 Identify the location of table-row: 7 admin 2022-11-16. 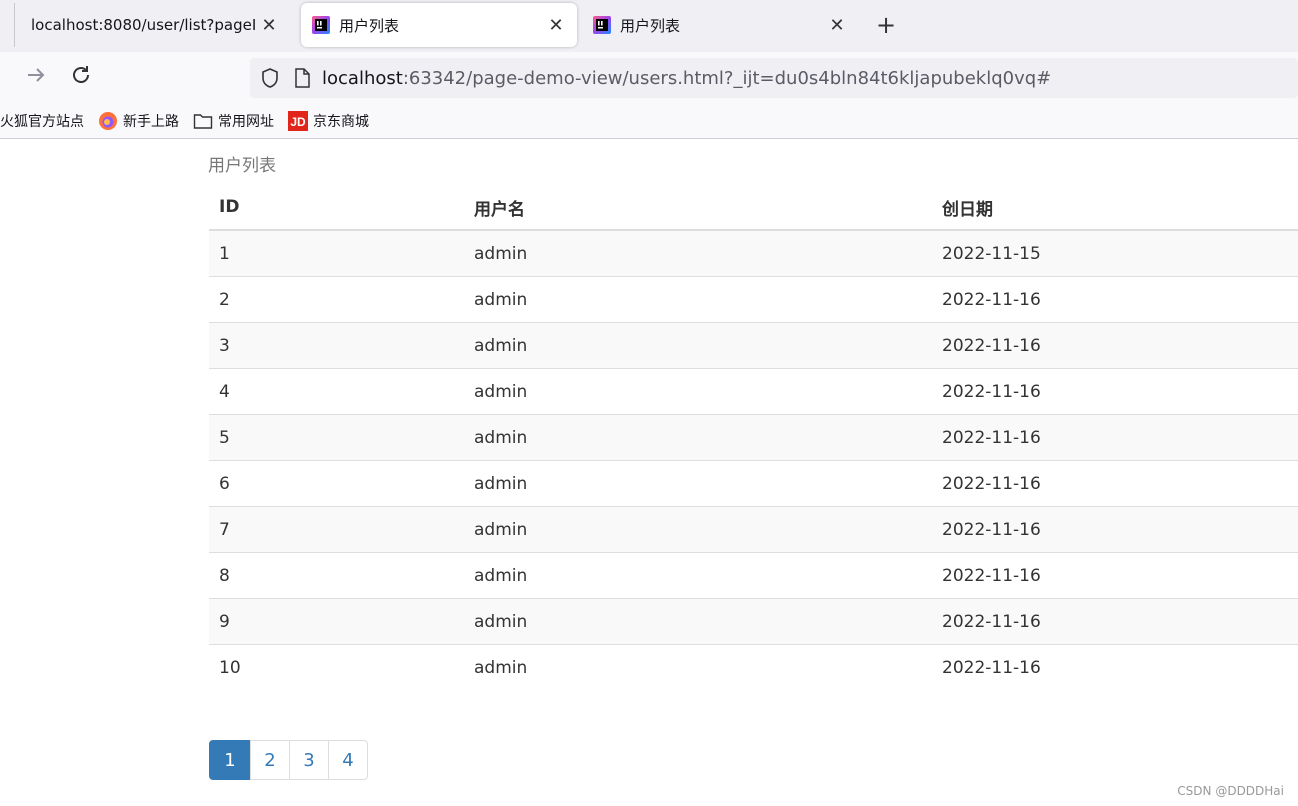
(753, 529).